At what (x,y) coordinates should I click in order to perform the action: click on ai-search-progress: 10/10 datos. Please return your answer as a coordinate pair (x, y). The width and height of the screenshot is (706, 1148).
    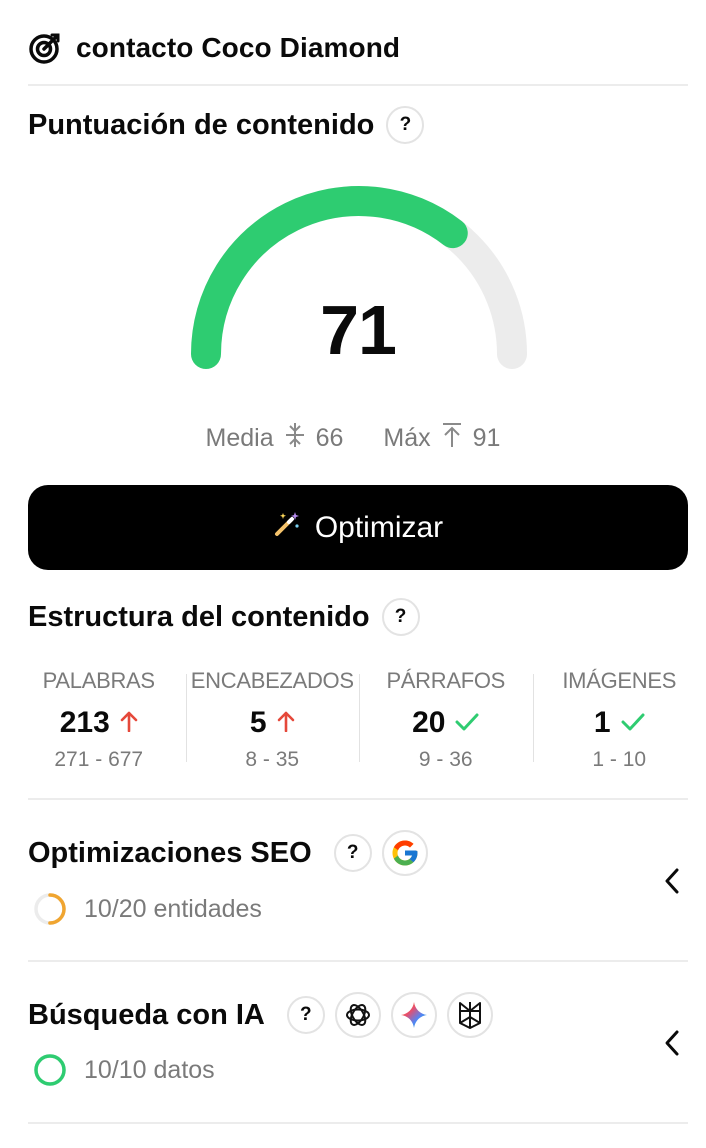
    Looking at the image, I should click on (123, 1070).